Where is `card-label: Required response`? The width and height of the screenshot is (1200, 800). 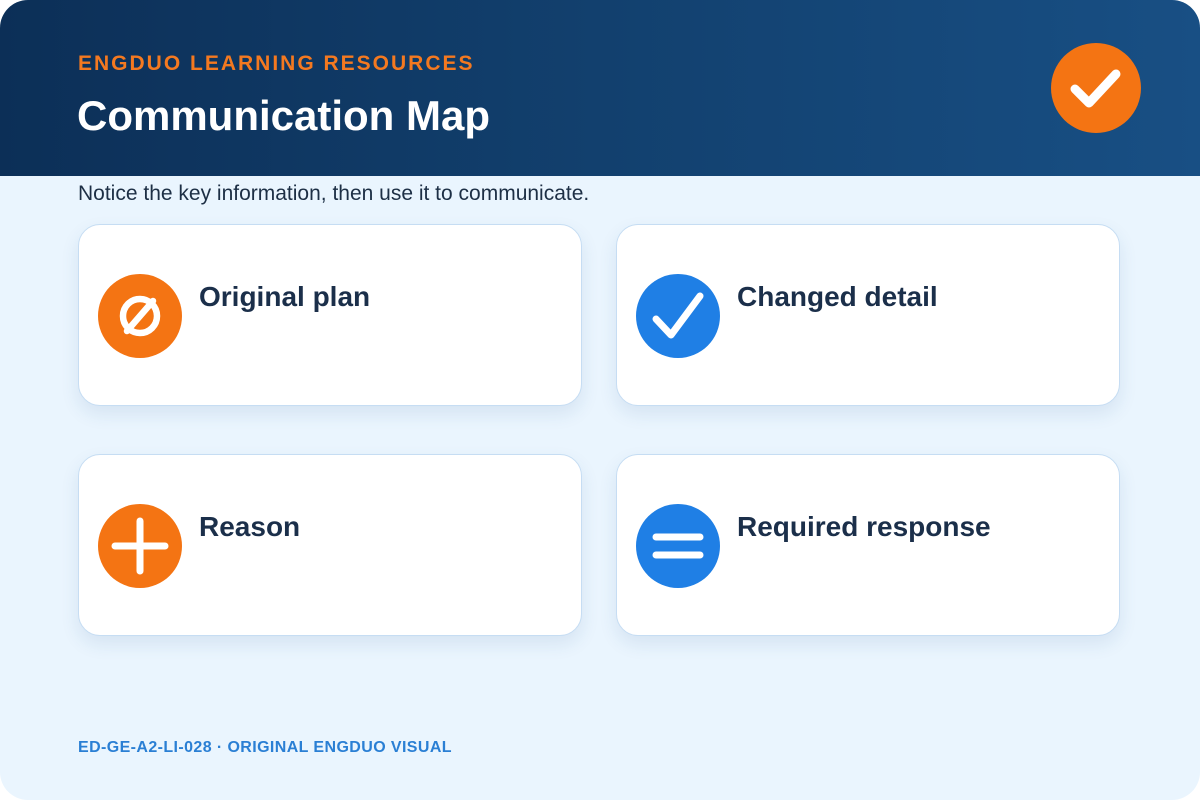 card-label: Required response is located at coordinates (864, 526).